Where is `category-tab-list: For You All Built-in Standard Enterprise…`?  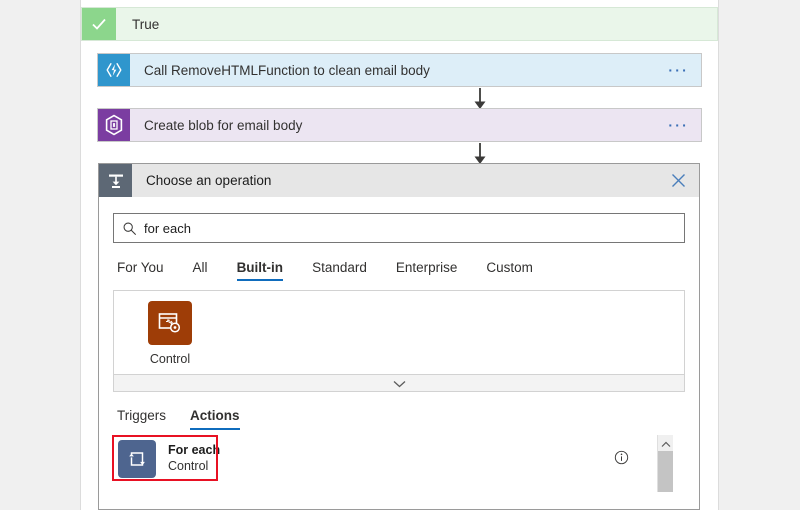 category-tab-list: For You All Built-in Standard Enterprise… is located at coordinates (399, 268).